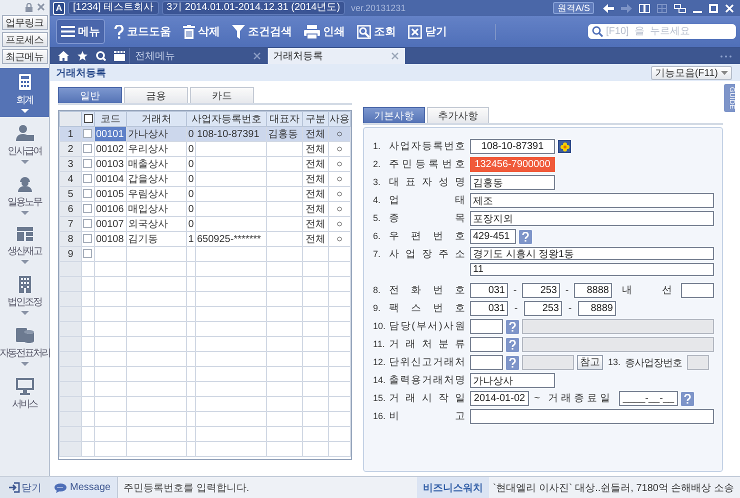 The height and width of the screenshot is (498, 740). I want to click on quick-link-button: 최근메뉴, so click(25, 56).